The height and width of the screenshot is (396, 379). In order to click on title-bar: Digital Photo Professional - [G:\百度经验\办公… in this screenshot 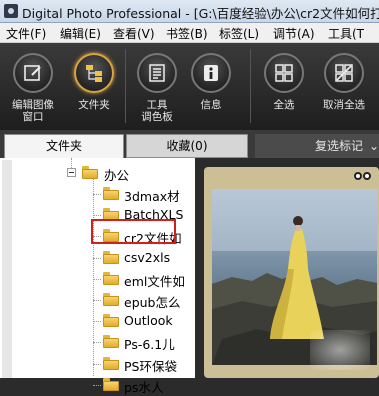, I will do `click(189, 11)`.